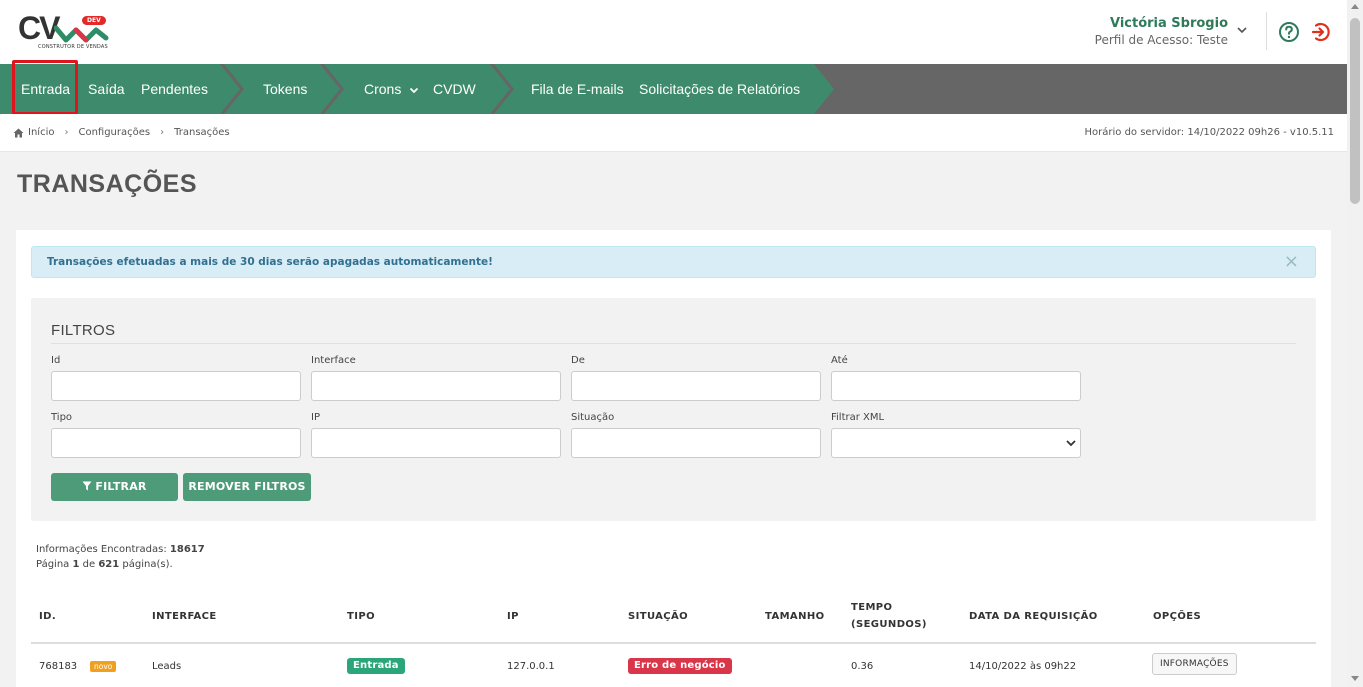  Describe the element at coordinates (73, 47) in the screenshot. I see `logo-subtitle: CONSTRUTOR DE VENDAS` at that location.